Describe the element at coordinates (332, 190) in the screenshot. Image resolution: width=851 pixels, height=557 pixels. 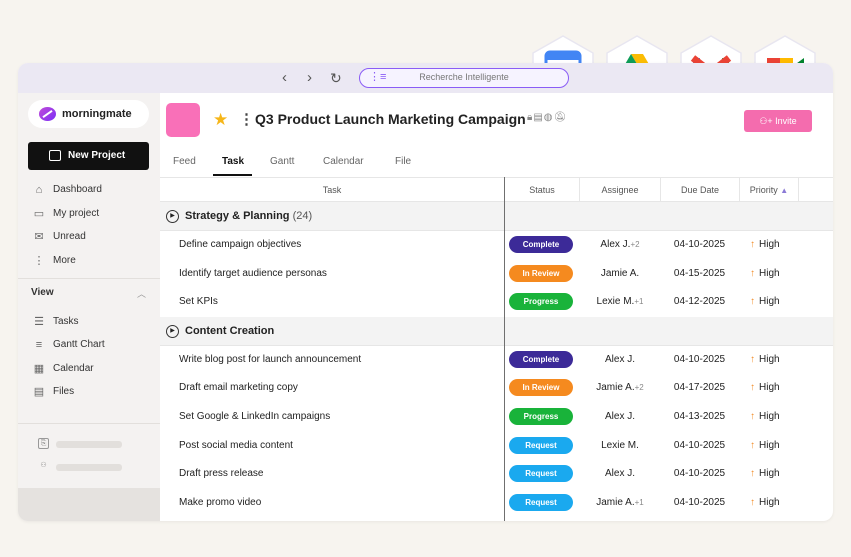
I see `column-header-task: Task` at that location.